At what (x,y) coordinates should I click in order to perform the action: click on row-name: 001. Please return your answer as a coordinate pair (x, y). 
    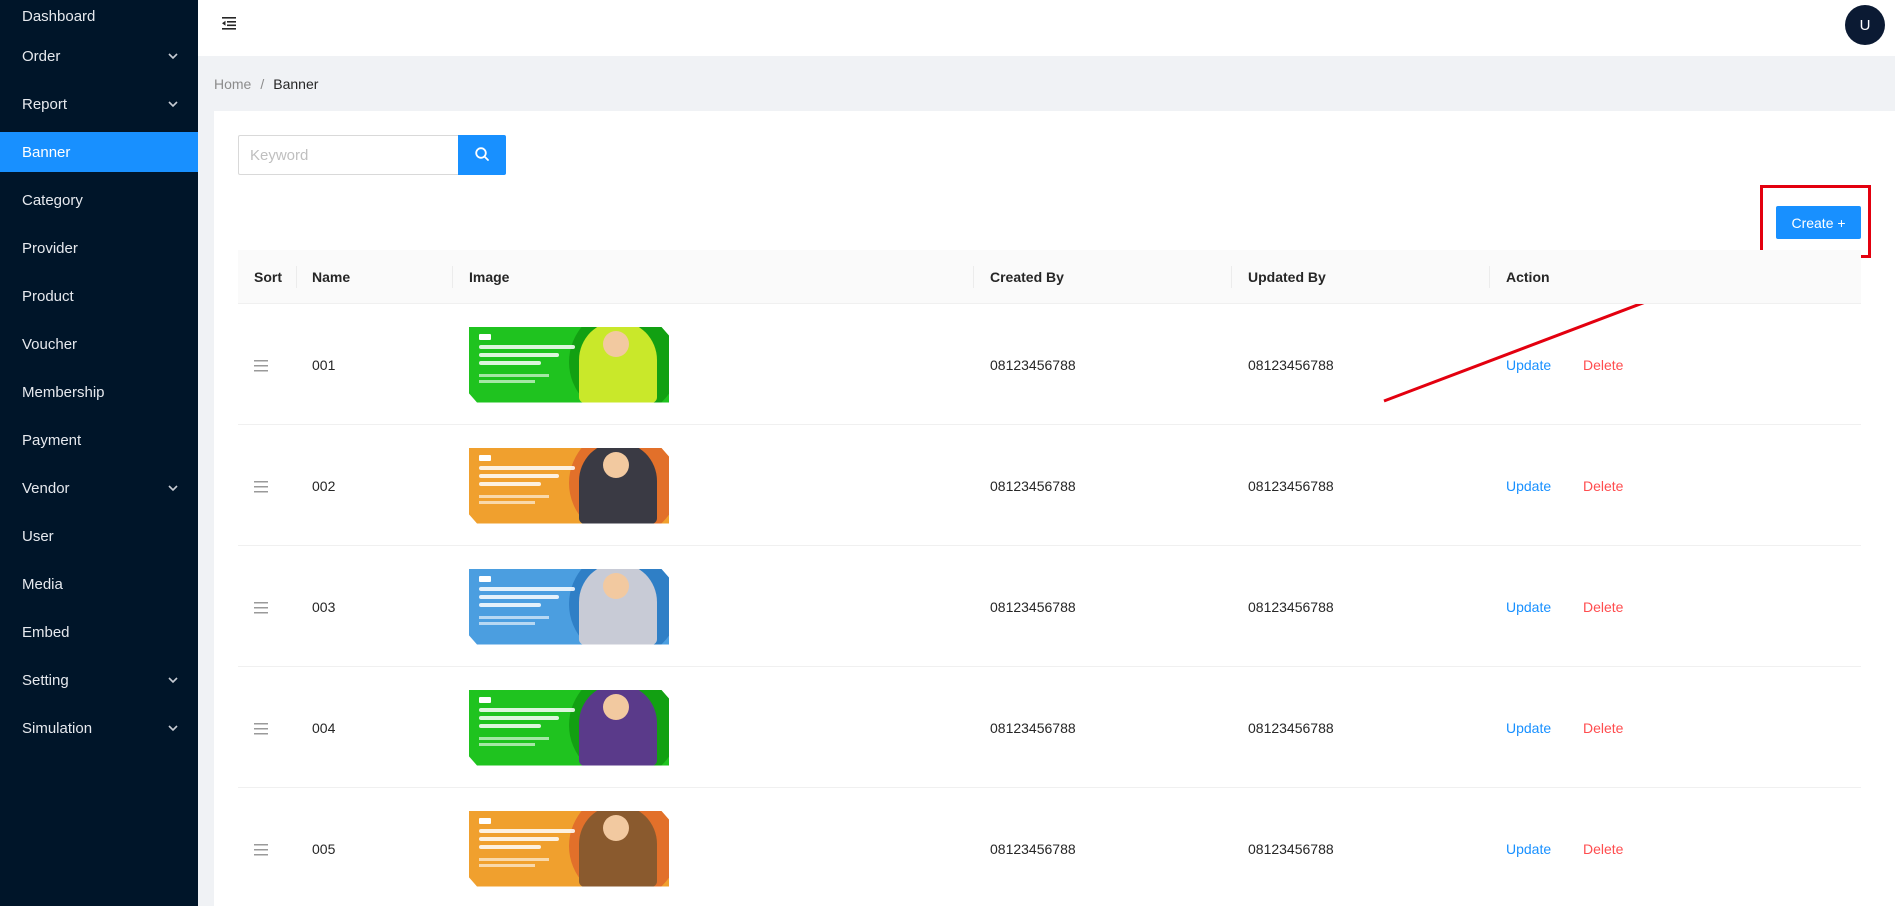
    Looking at the image, I should click on (324, 364).